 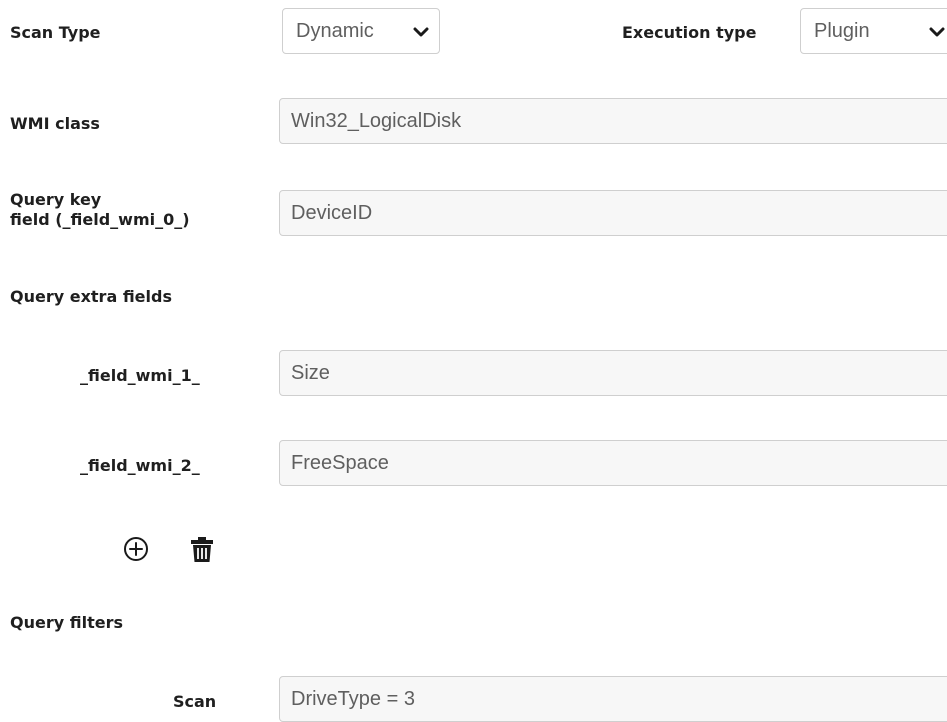 I want to click on query-filters-heading: Query filters, so click(x=66, y=622).